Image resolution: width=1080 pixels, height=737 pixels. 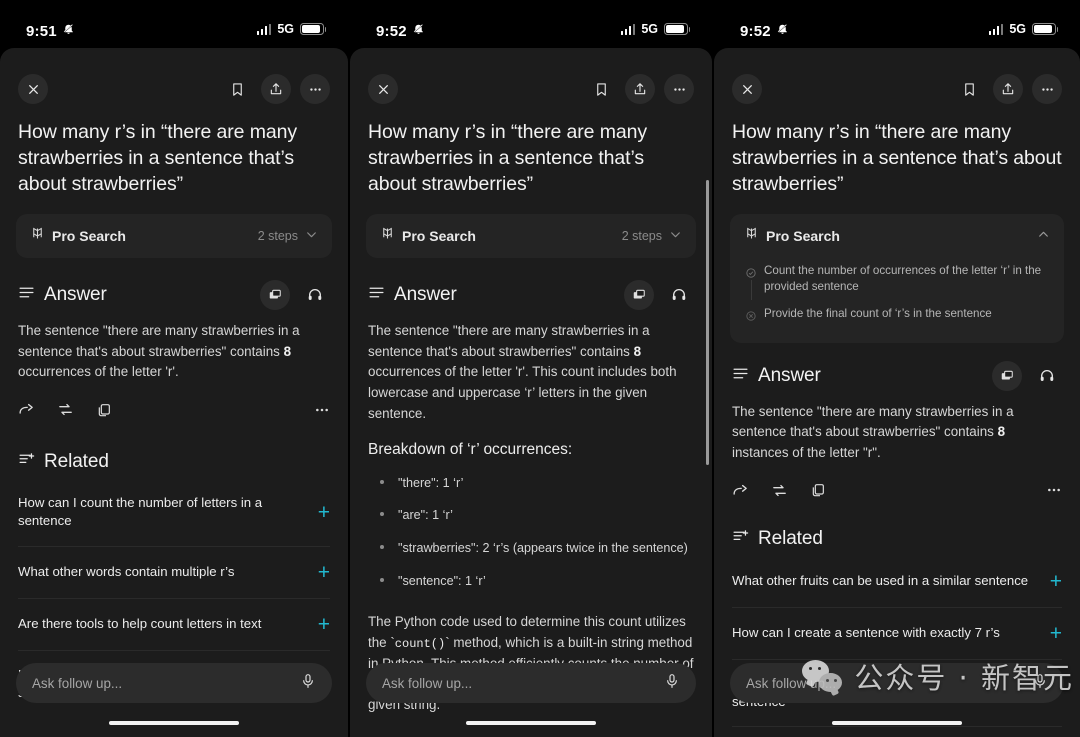 What do you see at coordinates (376, 295) in the screenshot?
I see `answer-lines-icon` at bounding box center [376, 295].